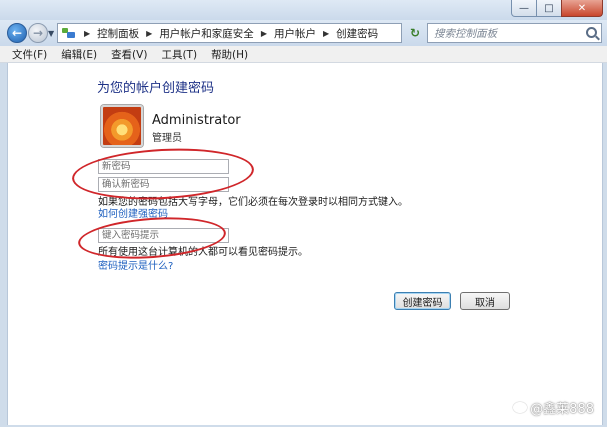 This screenshot has height=427, width=607. I want to click on search-placeholder: 搜索控制面板, so click(465, 33).